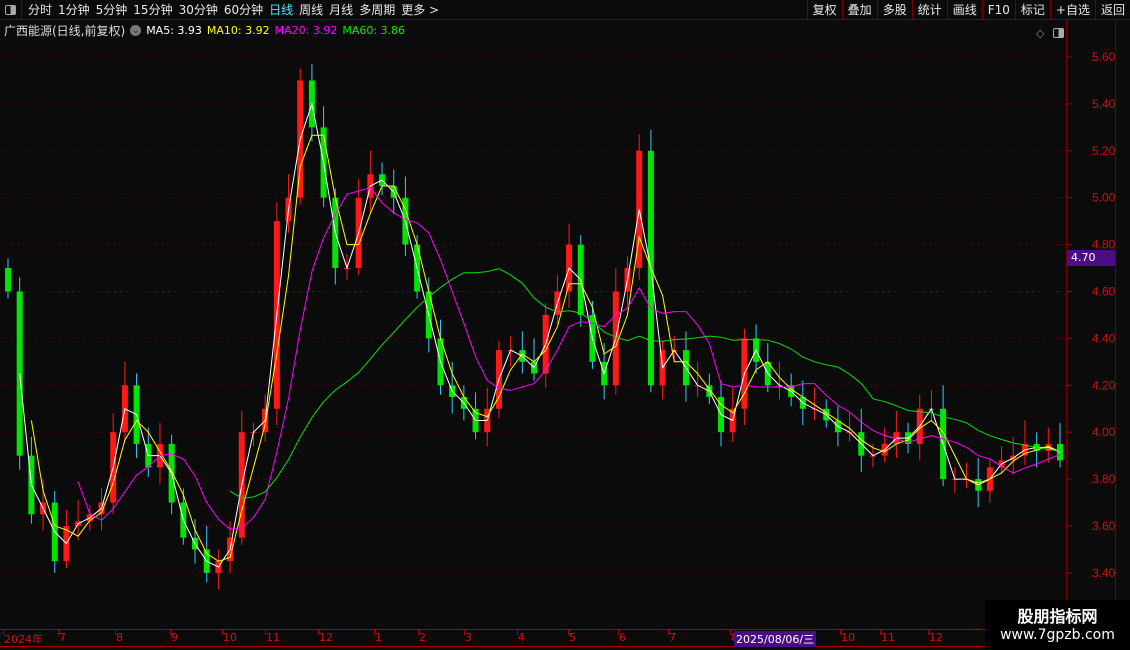  What do you see at coordinates (1066, 325) in the screenshot?
I see `price-axis-line` at bounding box center [1066, 325].